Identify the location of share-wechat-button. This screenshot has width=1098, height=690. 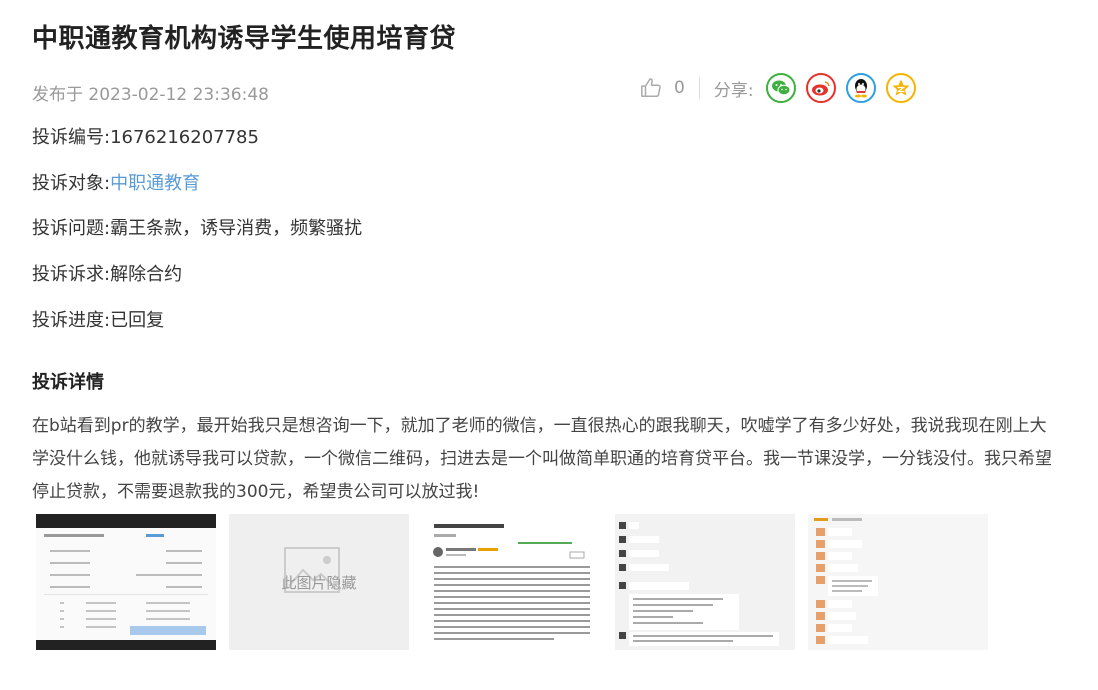
(780, 88).